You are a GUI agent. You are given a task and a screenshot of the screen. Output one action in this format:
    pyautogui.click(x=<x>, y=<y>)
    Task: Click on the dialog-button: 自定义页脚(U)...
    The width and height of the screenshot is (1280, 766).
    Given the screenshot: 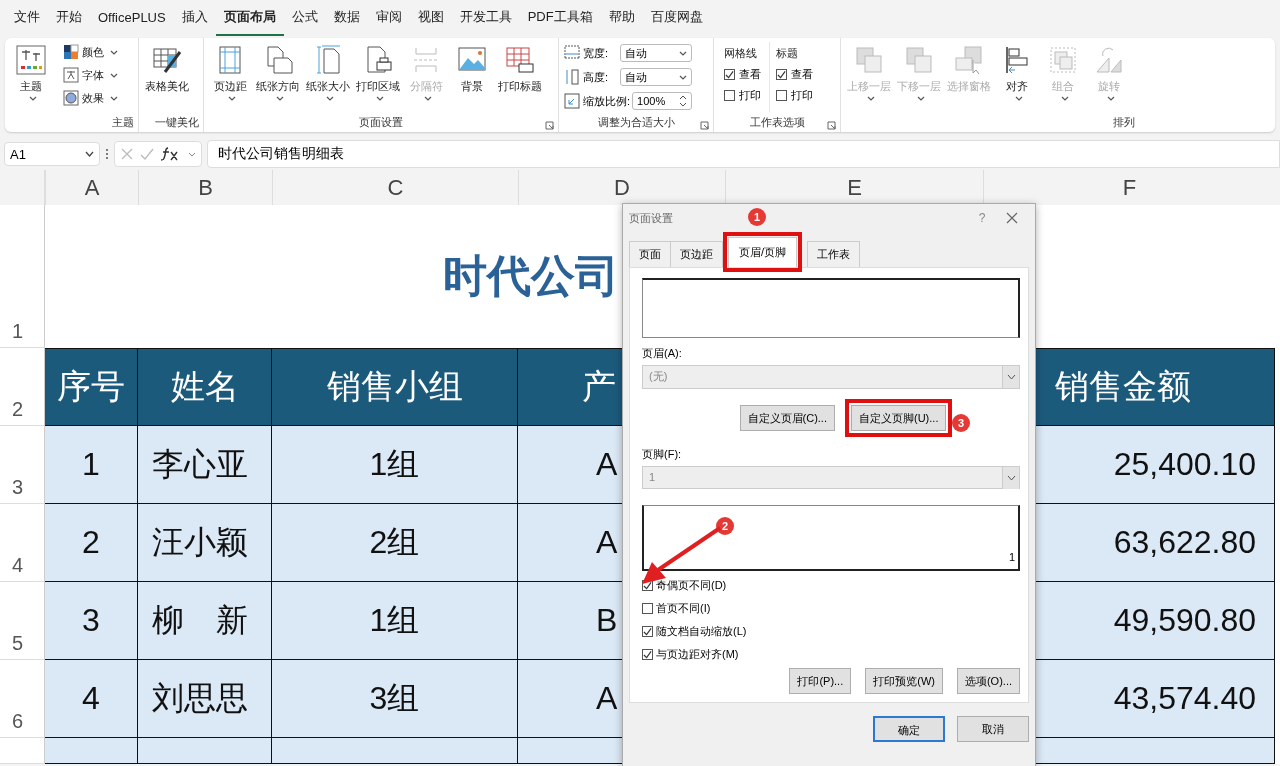 What is the action you would take?
    pyautogui.click(x=899, y=417)
    